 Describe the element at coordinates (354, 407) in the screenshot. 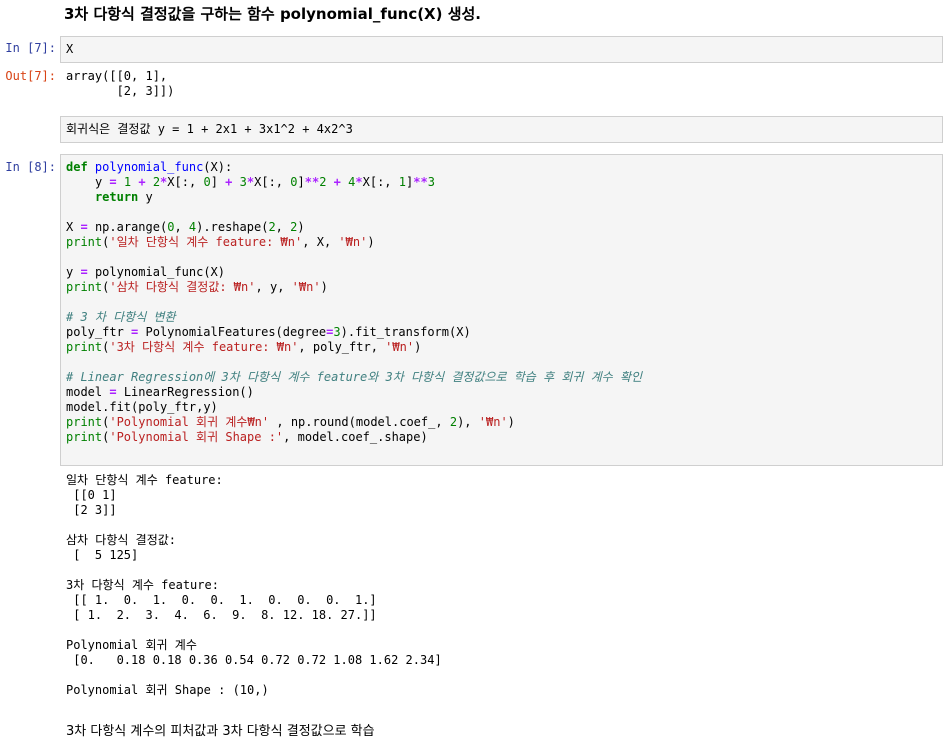

I see `code-line: model.fit(poly_ftr,y)` at that location.